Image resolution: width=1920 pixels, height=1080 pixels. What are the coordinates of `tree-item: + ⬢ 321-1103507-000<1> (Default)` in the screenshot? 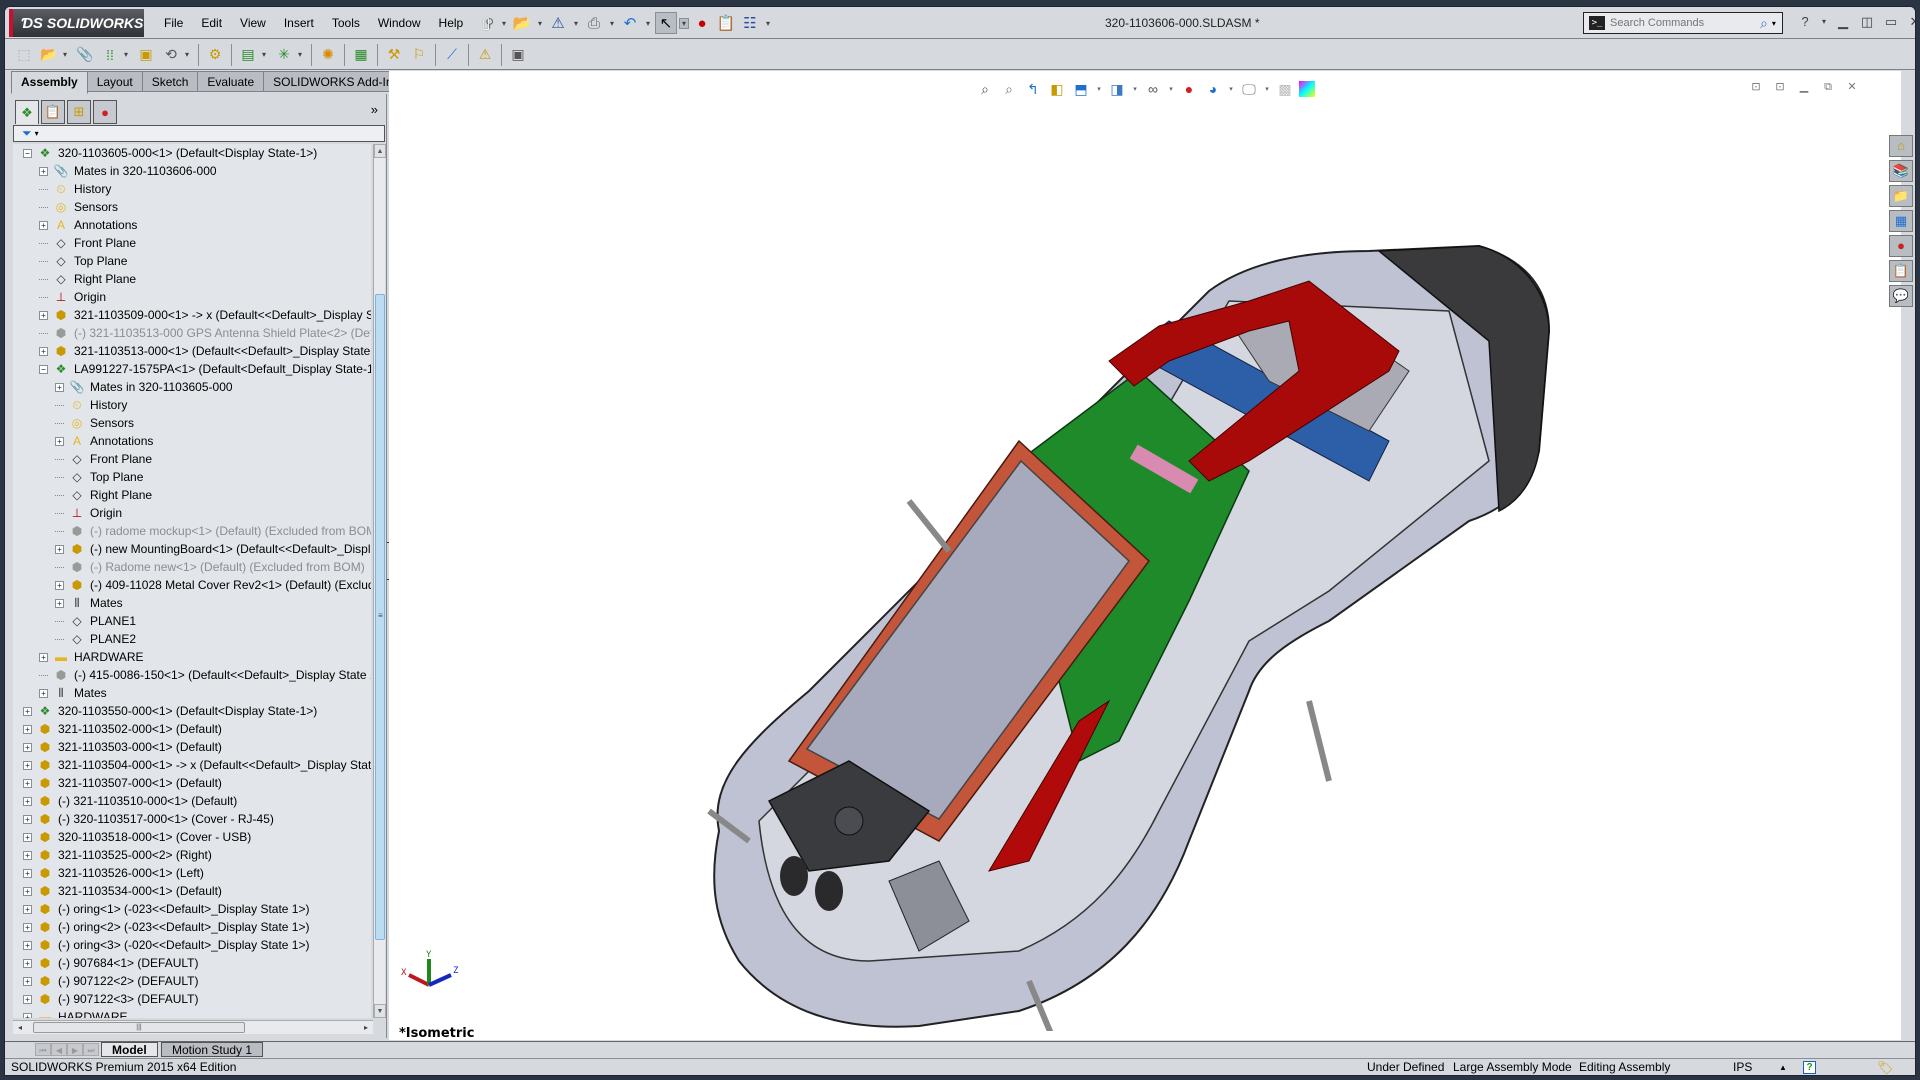 It's located at (192, 783).